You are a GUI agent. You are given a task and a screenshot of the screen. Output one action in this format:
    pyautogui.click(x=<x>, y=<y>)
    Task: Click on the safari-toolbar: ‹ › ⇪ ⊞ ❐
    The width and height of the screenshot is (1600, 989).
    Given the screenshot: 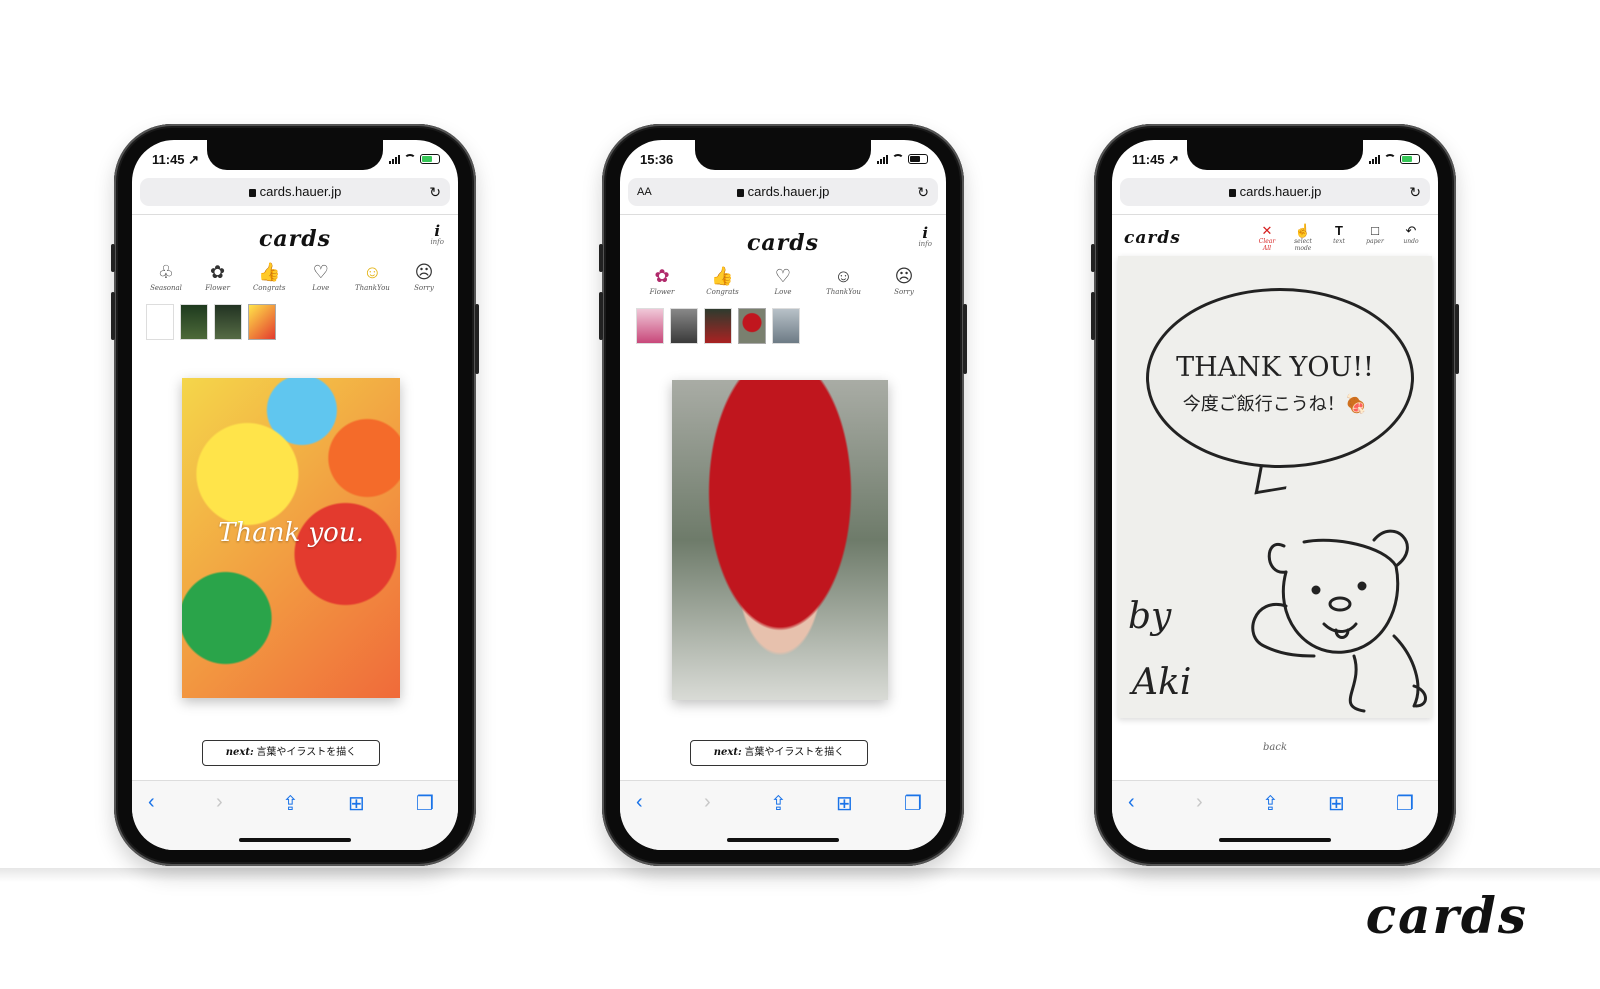 What is the action you would take?
    pyautogui.click(x=783, y=815)
    